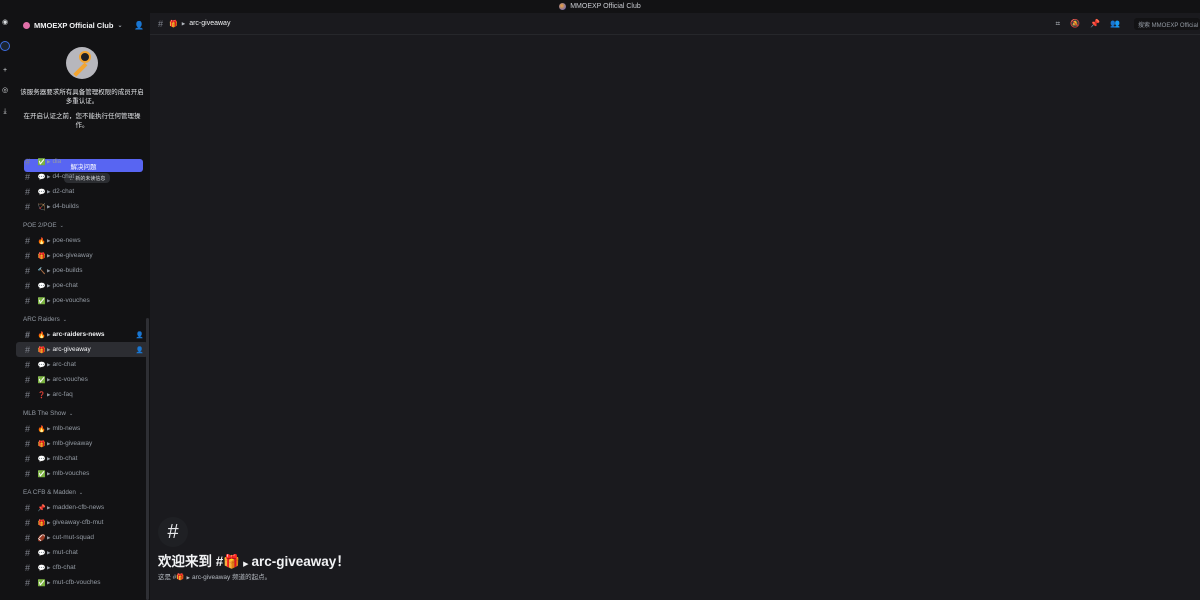 The height and width of the screenshot is (600, 1200). Describe the element at coordinates (82, 97) in the screenshot. I see `notice-text-1: 该服务器要求所有具备管理权限的成员开启多重认证。` at that location.